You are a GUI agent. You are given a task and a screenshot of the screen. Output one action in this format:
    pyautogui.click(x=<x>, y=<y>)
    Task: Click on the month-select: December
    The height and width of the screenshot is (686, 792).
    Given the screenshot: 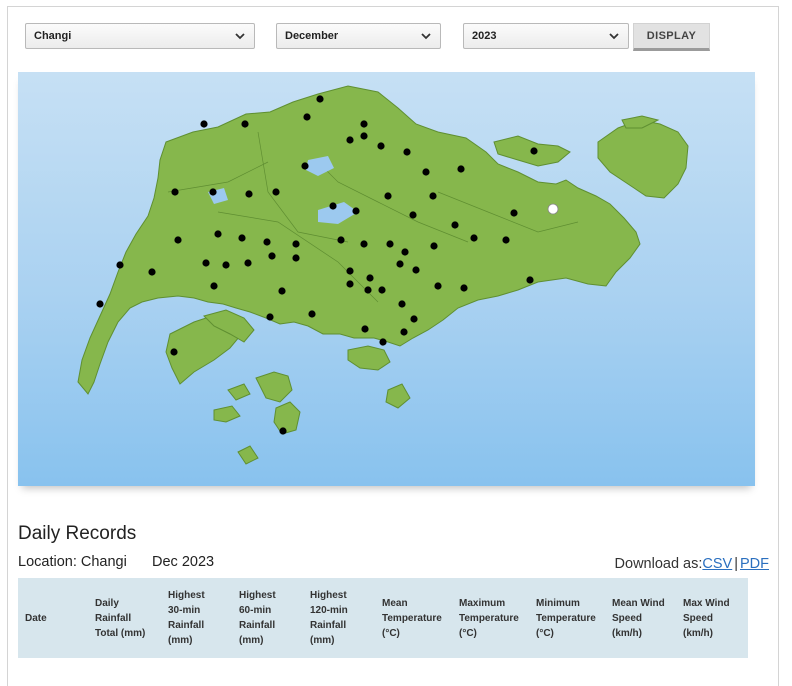 What is the action you would take?
    pyautogui.click(x=358, y=36)
    